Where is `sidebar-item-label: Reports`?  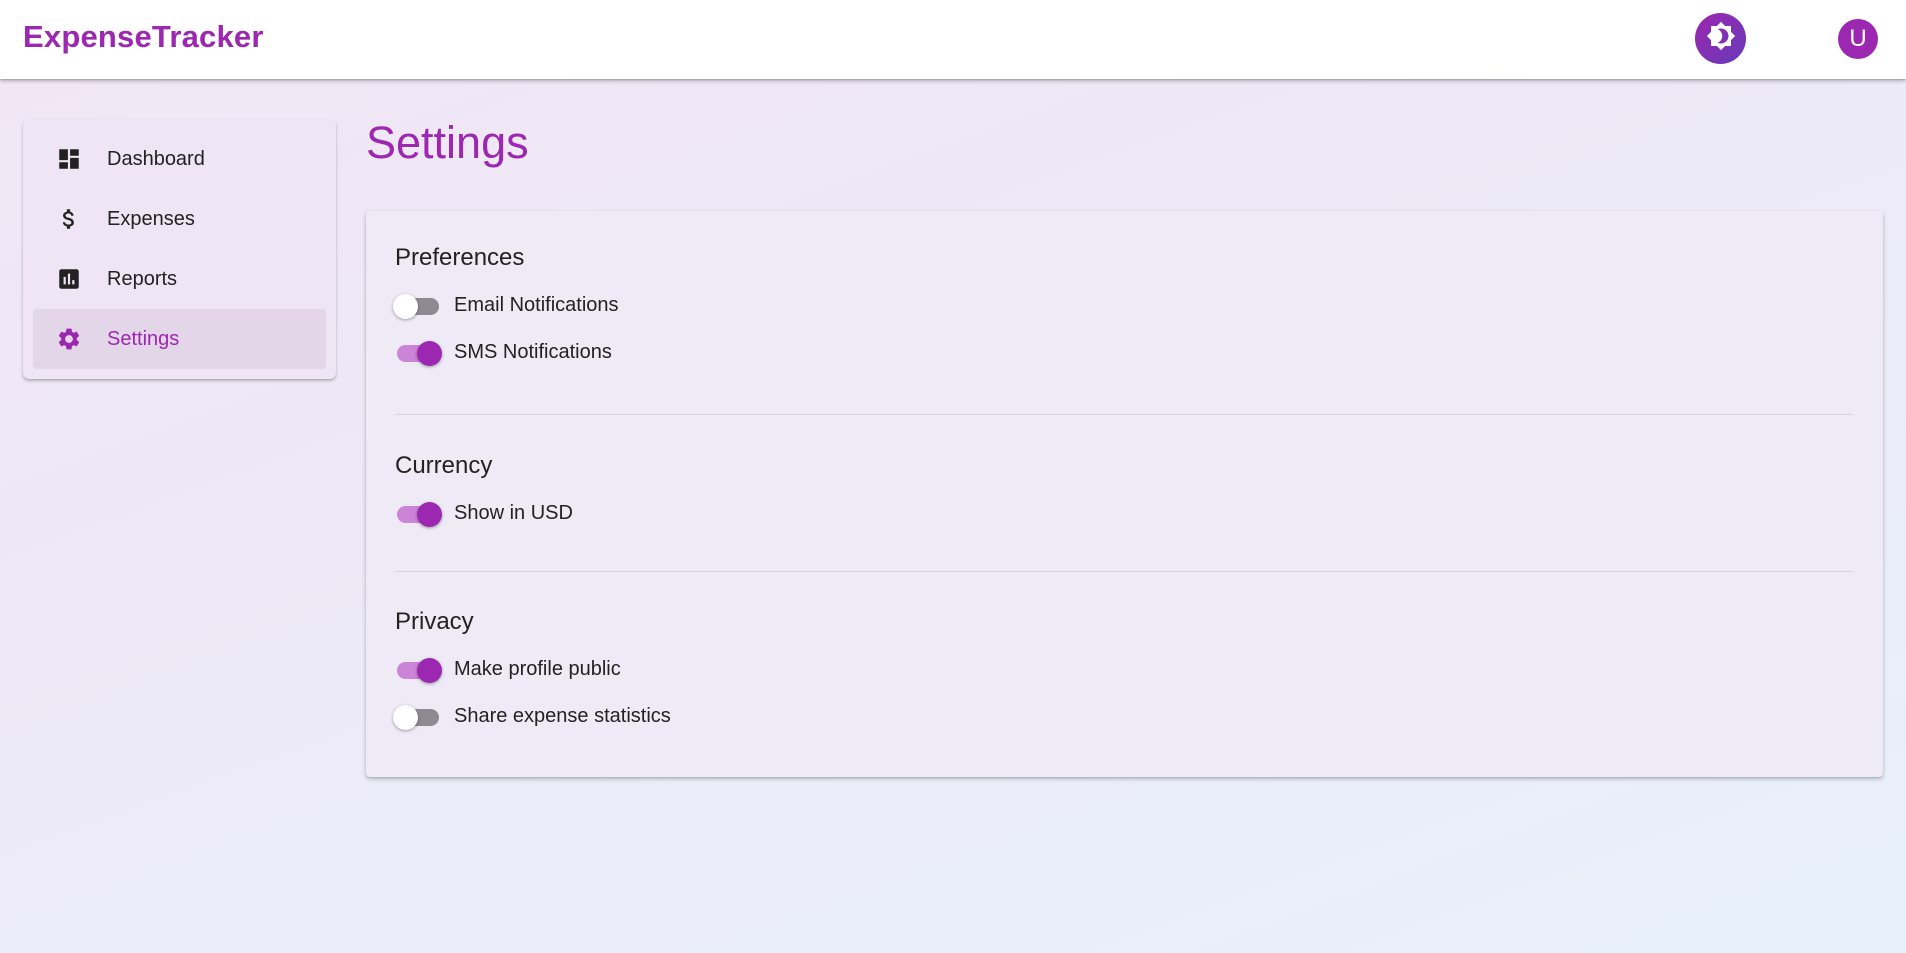 sidebar-item-label: Reports is located at coordinates (142, 278).